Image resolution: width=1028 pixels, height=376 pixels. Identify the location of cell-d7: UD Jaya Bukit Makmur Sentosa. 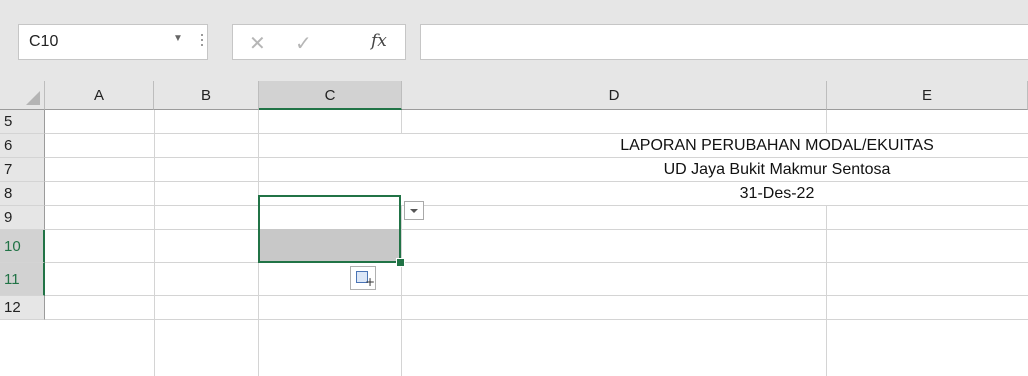
(715, 170).